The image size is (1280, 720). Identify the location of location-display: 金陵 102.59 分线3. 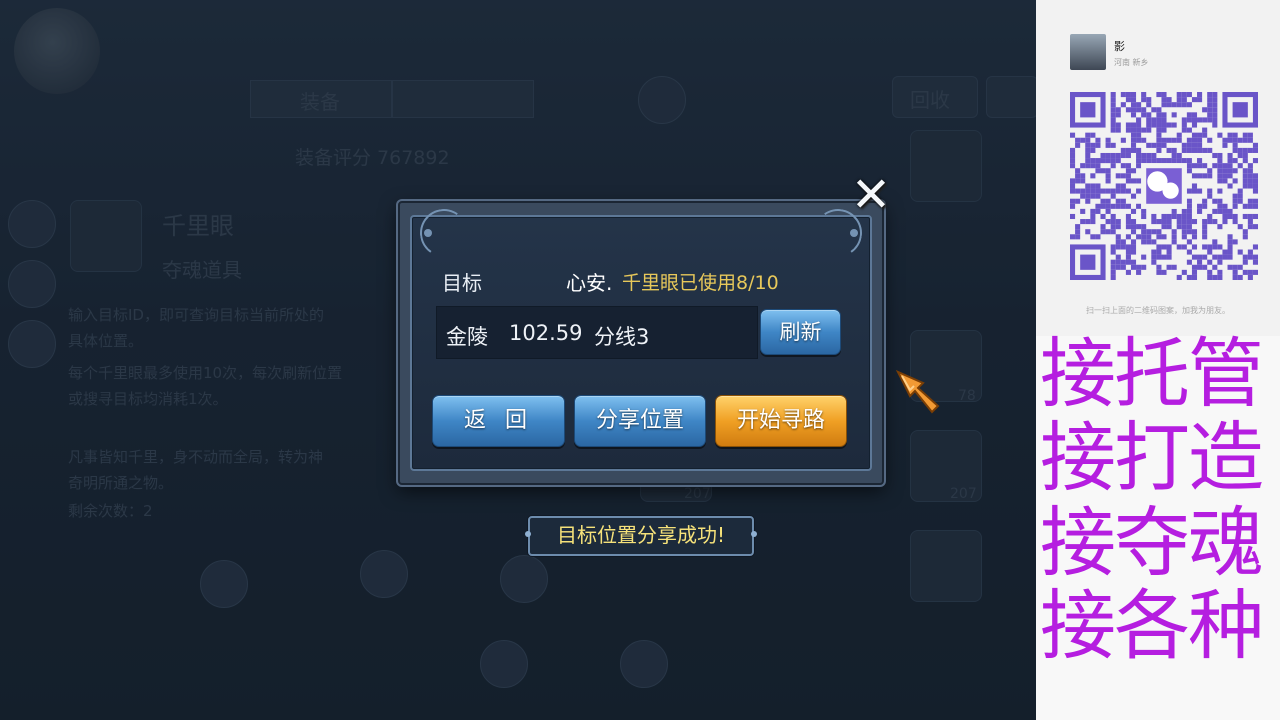
(597, 332).